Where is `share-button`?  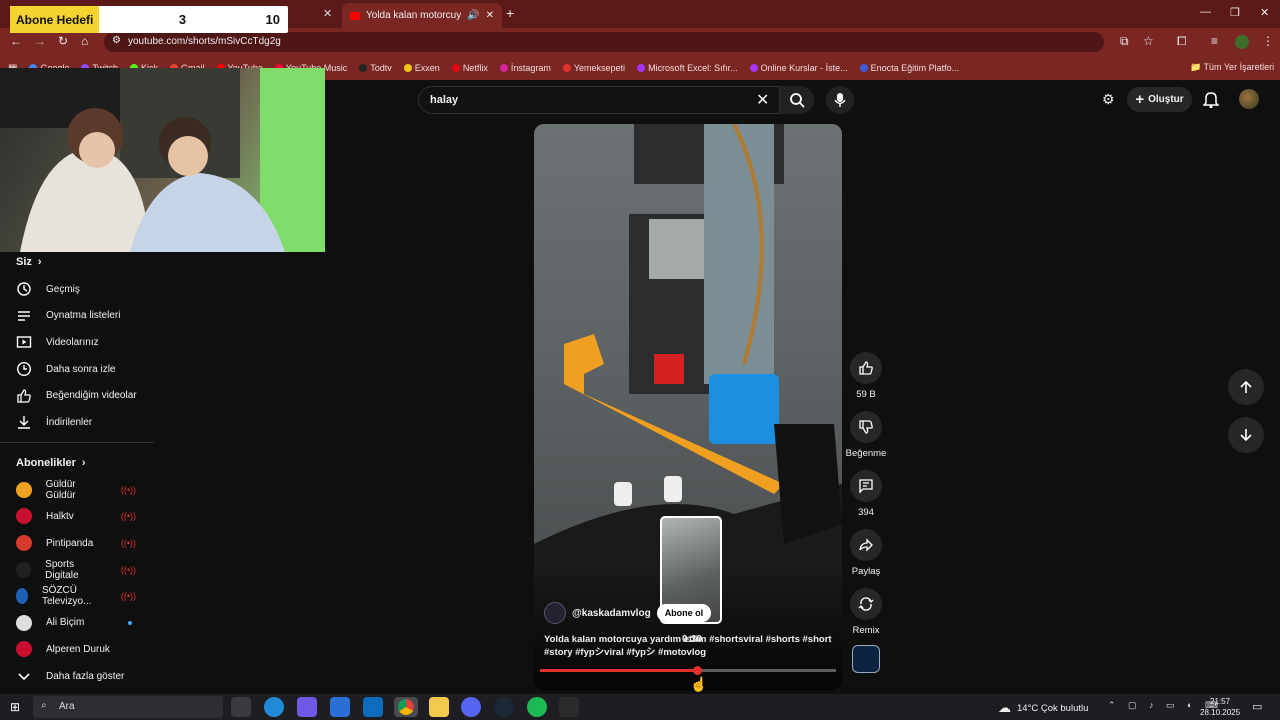
share-button is located at coordinates (866, 545).